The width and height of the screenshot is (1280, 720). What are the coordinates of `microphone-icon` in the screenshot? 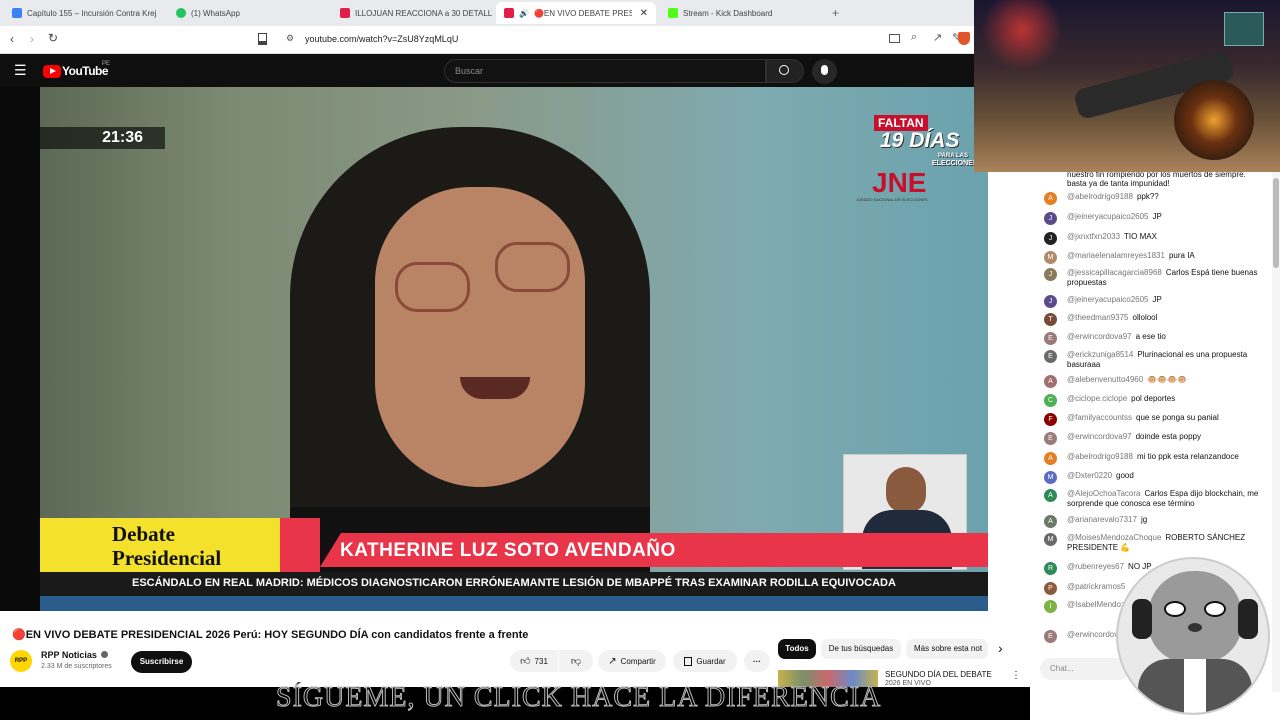 It's located at (824, 70).